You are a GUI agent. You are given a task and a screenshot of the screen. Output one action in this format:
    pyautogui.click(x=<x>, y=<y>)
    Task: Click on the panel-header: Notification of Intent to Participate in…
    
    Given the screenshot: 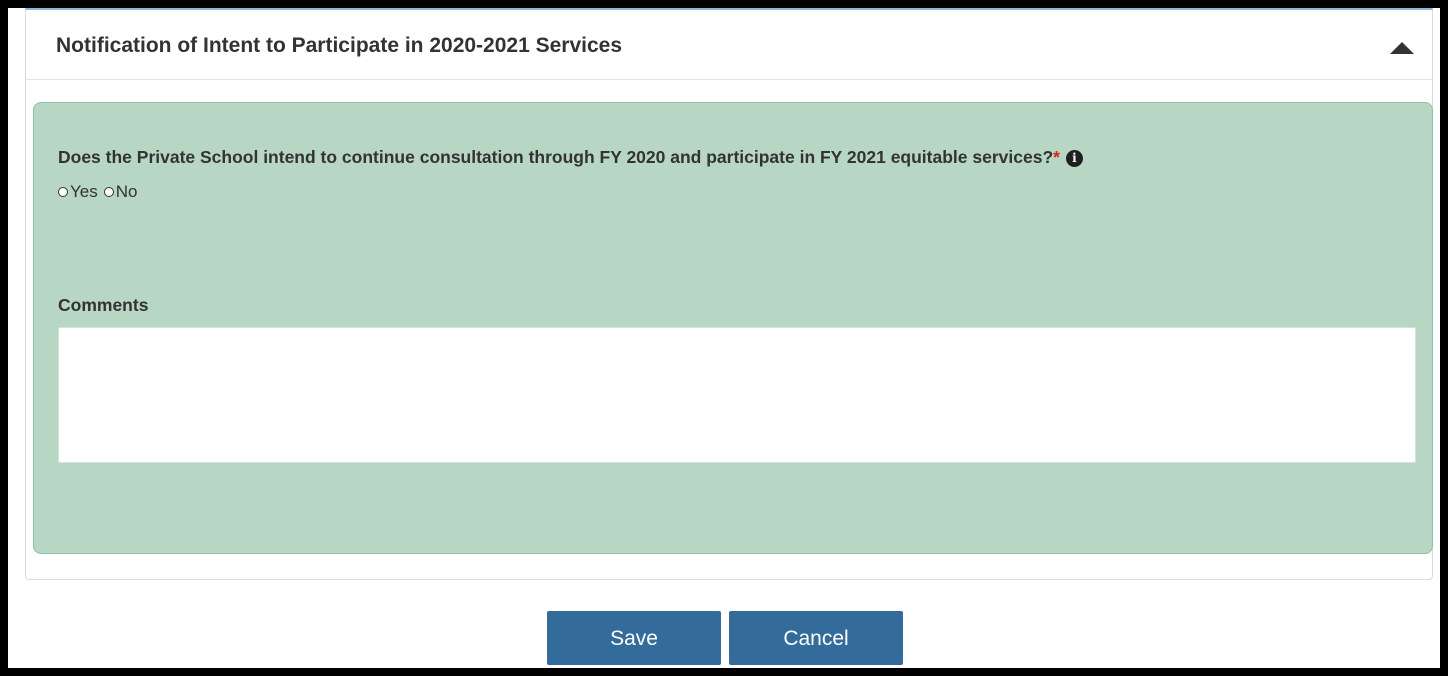 What is the action you would take?
    pyautogui.click(x=729, y=45)
    